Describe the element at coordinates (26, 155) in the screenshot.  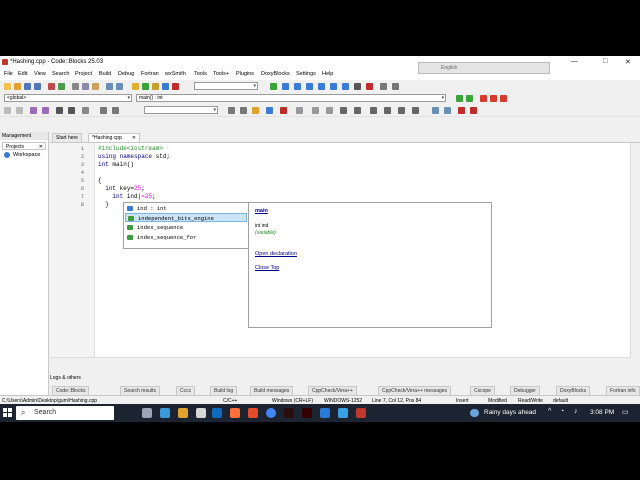
I see `workspace-item: Workspace` at that location.